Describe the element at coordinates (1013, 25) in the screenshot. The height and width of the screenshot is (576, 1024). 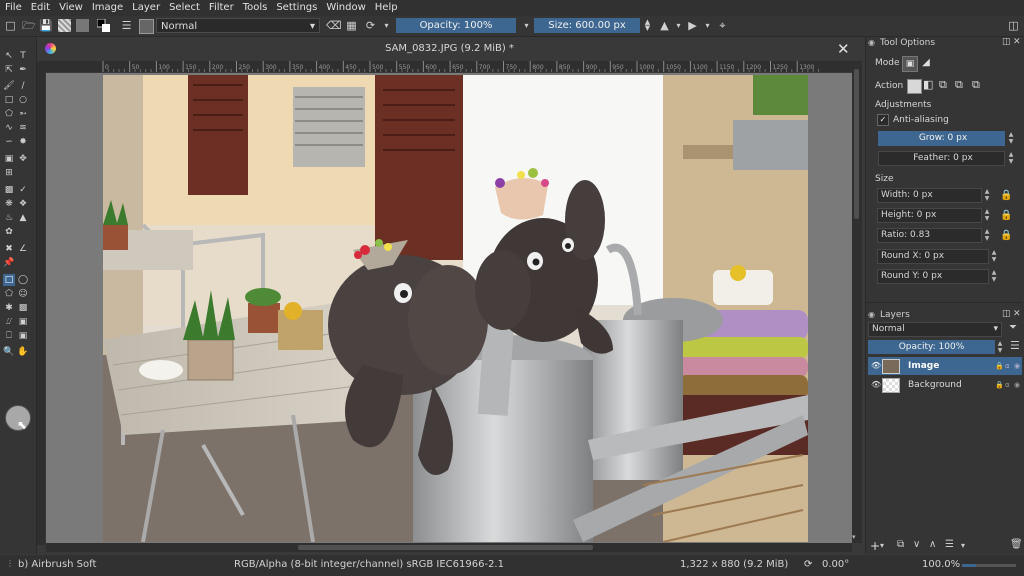
I see `dockers-icon: ◫` at that location.